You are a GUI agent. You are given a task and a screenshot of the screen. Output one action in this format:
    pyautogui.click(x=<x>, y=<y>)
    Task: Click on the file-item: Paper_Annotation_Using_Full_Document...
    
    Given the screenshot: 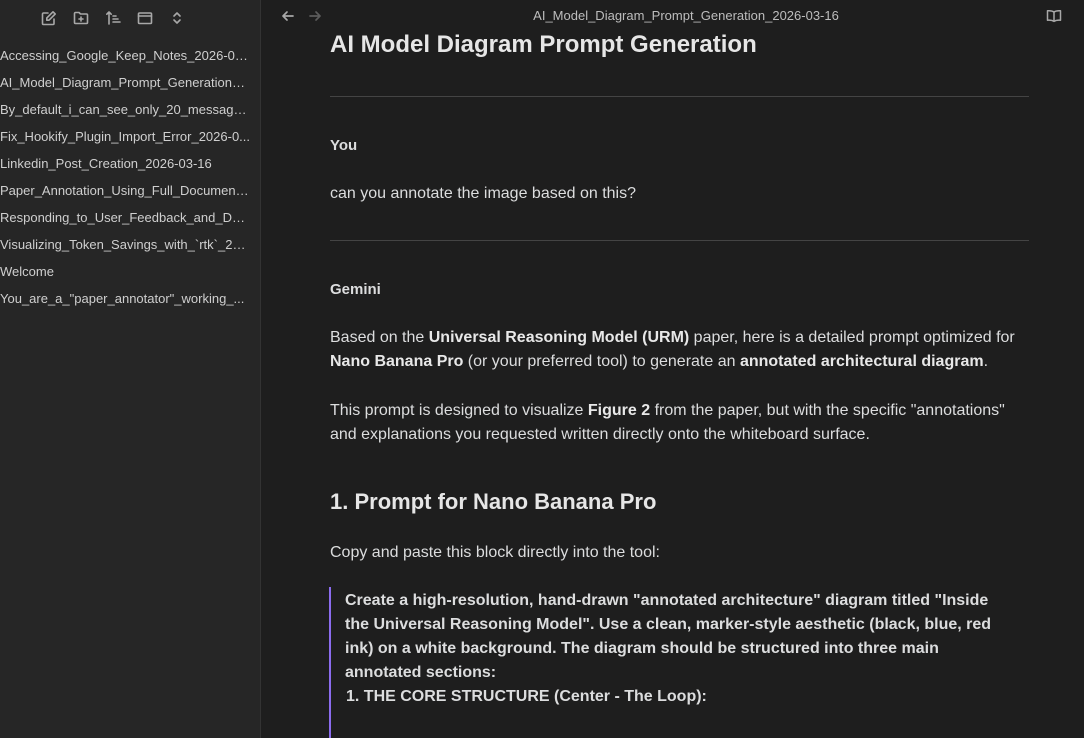 What is the action you would take?
    pyautogui.click(x=125, y=190)
    